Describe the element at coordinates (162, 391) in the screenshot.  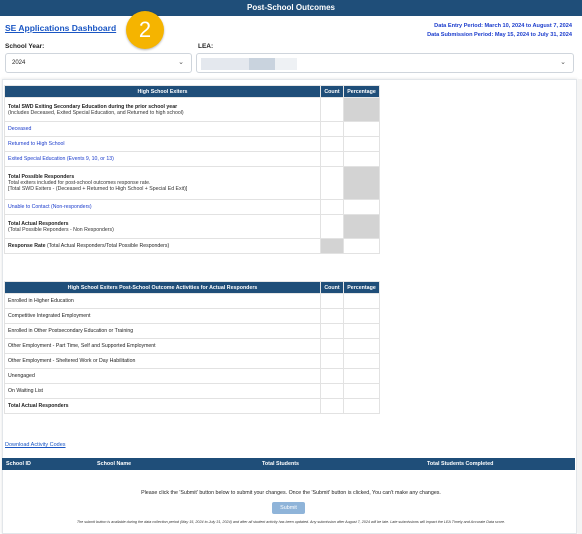
I see `activity-label: On Waiting List` at that location.